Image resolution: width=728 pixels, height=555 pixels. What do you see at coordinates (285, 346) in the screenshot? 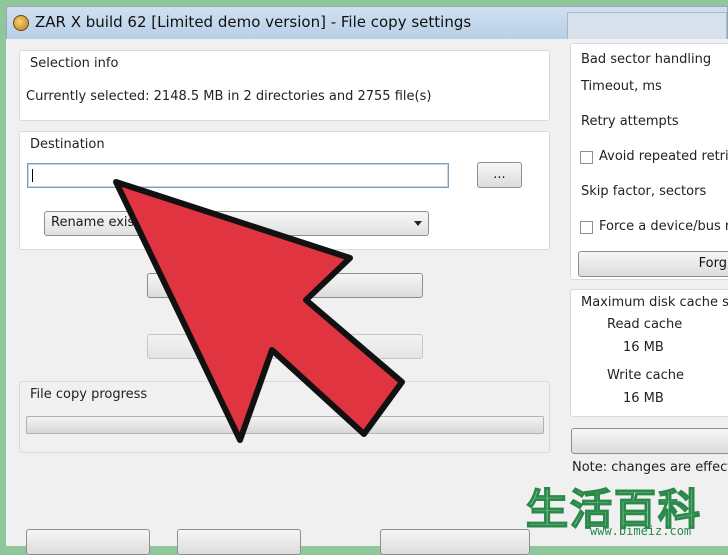
I see `stop-copy-button` at bounding box center [285, 346].